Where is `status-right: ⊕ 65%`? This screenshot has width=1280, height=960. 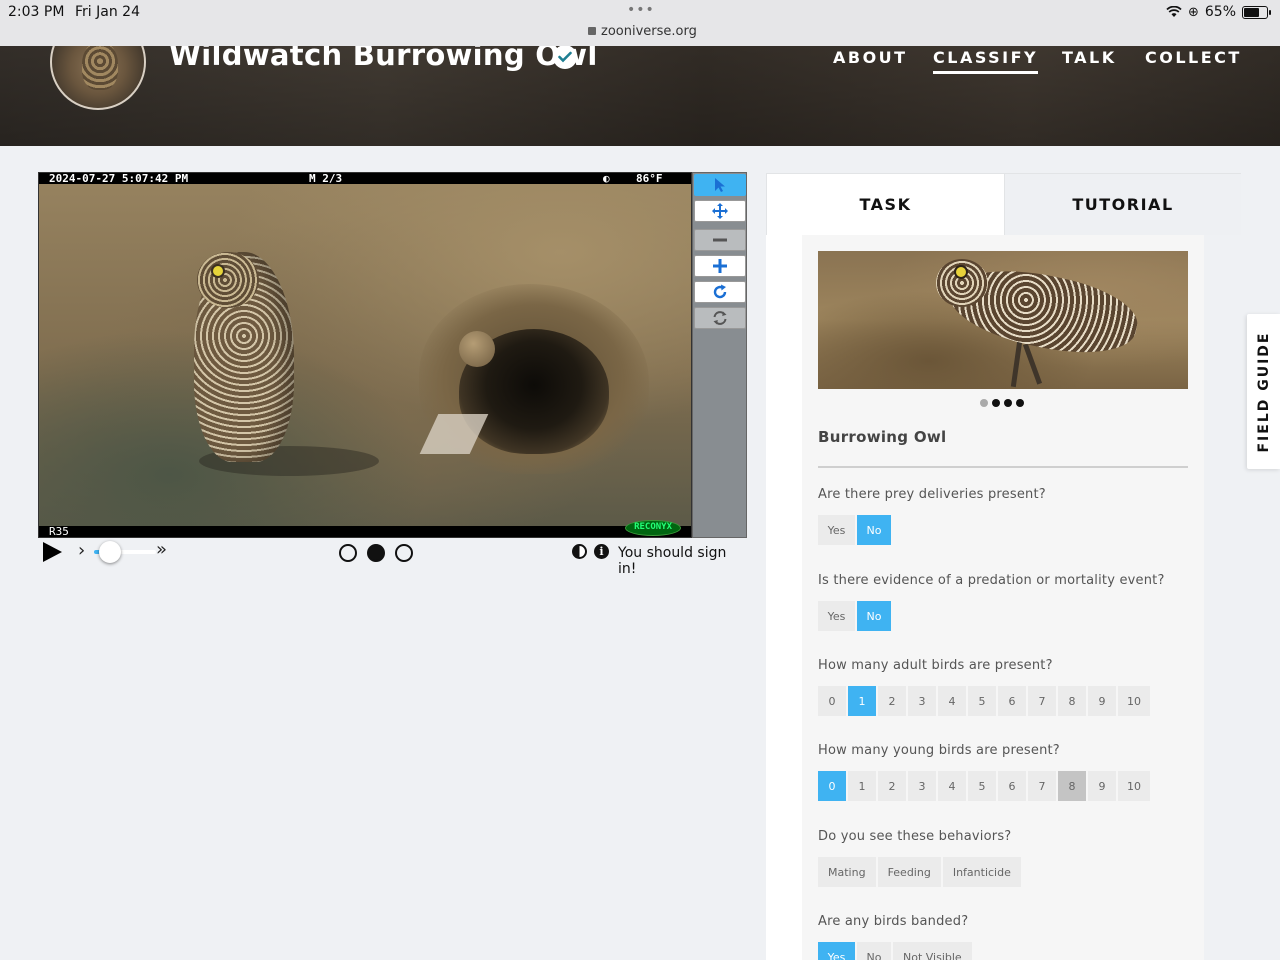
status-right: ⊕ 65% is located at coordinates (1218, 12).